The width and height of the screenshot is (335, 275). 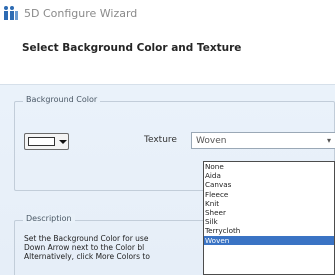 I want to click on texture-option-none: None, so click(x=269, y=166).